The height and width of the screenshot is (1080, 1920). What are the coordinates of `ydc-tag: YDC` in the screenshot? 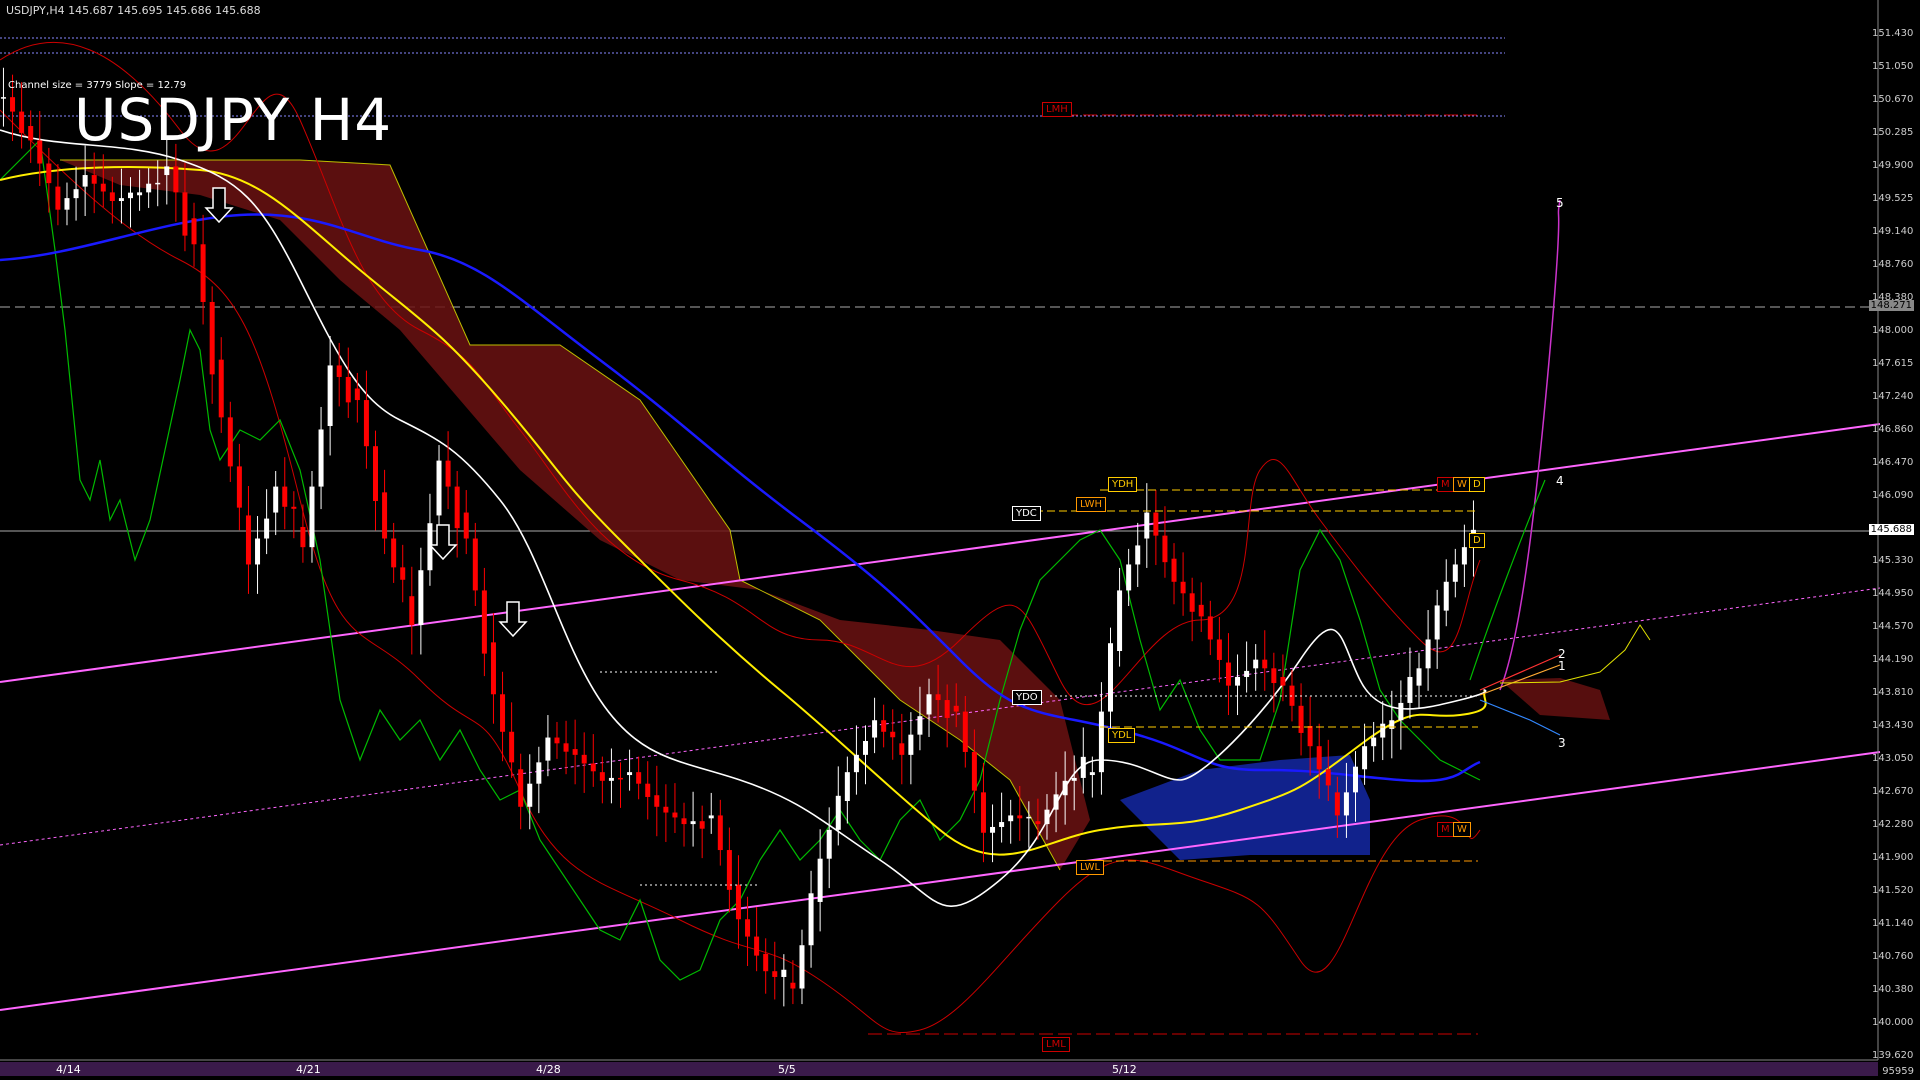 It's located at (1026, 513).